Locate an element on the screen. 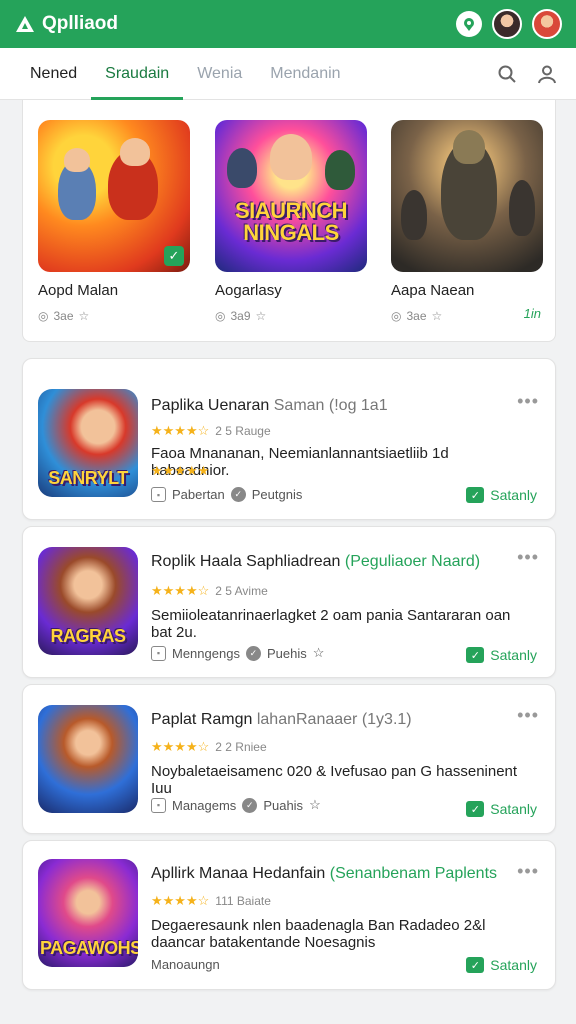 Image resolution: width=576 pixels, height=1024 pixels. tab-bar: Nened Sraudain Wenia Mendanin is located at coordinates (288, 74).